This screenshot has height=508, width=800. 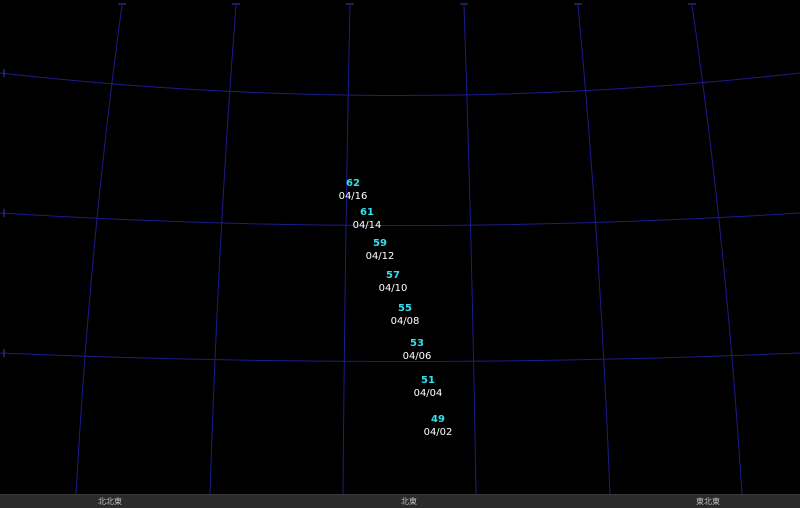 What do you see at coordinates (367, 219) in the screenshot?
I see `track-point: 61 04/14` at bounding box center [367, 219].